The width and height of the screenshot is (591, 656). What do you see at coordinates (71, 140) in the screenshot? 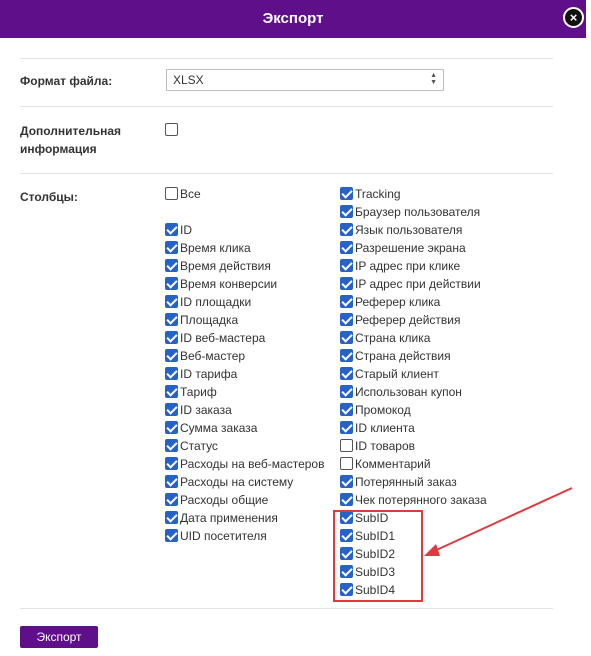
I see `extra-info-label: Дополнительная информация` at bounding box center [71, 140].